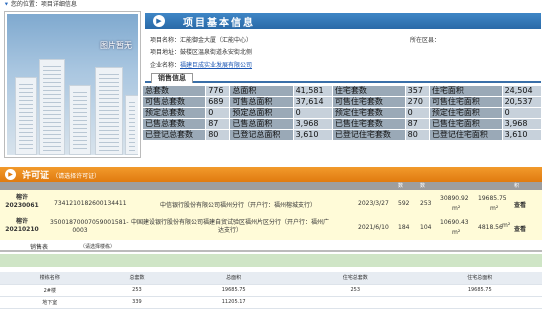 Image resolution: width=542 pixels, height=333 pixels. I want to click on sales-info-tabbar: 销售信息, so click(343, 78).